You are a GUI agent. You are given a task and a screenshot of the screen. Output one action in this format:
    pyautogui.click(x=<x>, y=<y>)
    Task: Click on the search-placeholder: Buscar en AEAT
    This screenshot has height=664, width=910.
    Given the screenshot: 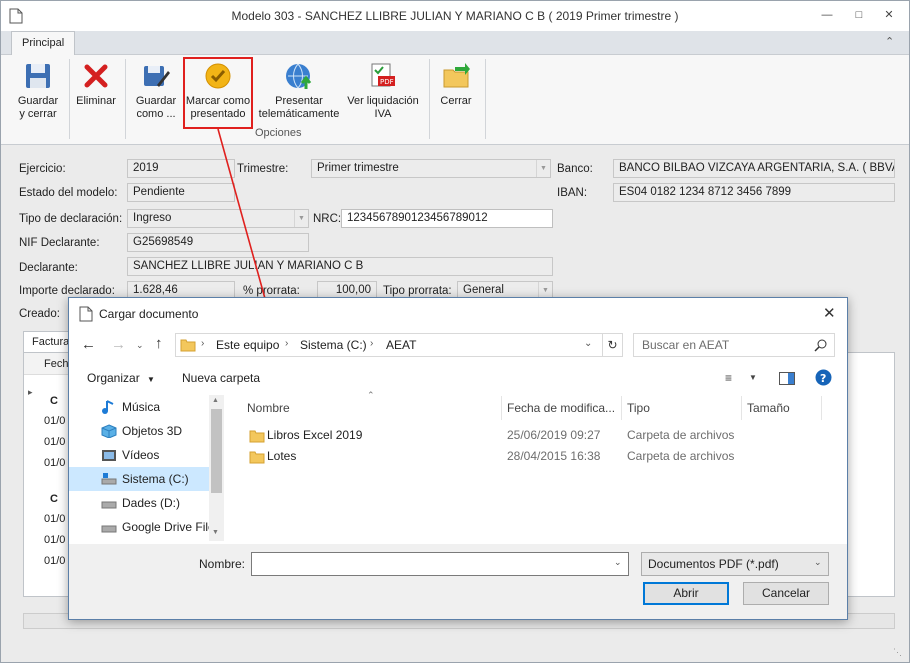 What is the action you would take?
    pyautogui.click(x=686, y=345)
    